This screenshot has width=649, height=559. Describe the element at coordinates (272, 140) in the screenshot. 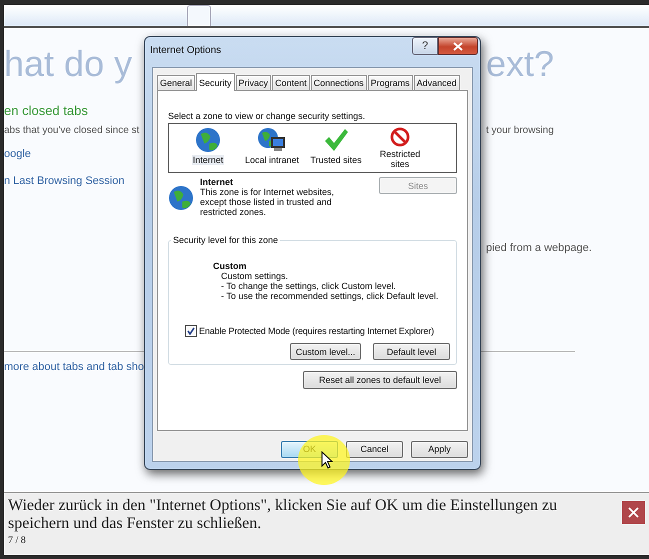

I see `globe-monitor-icon` at that location.